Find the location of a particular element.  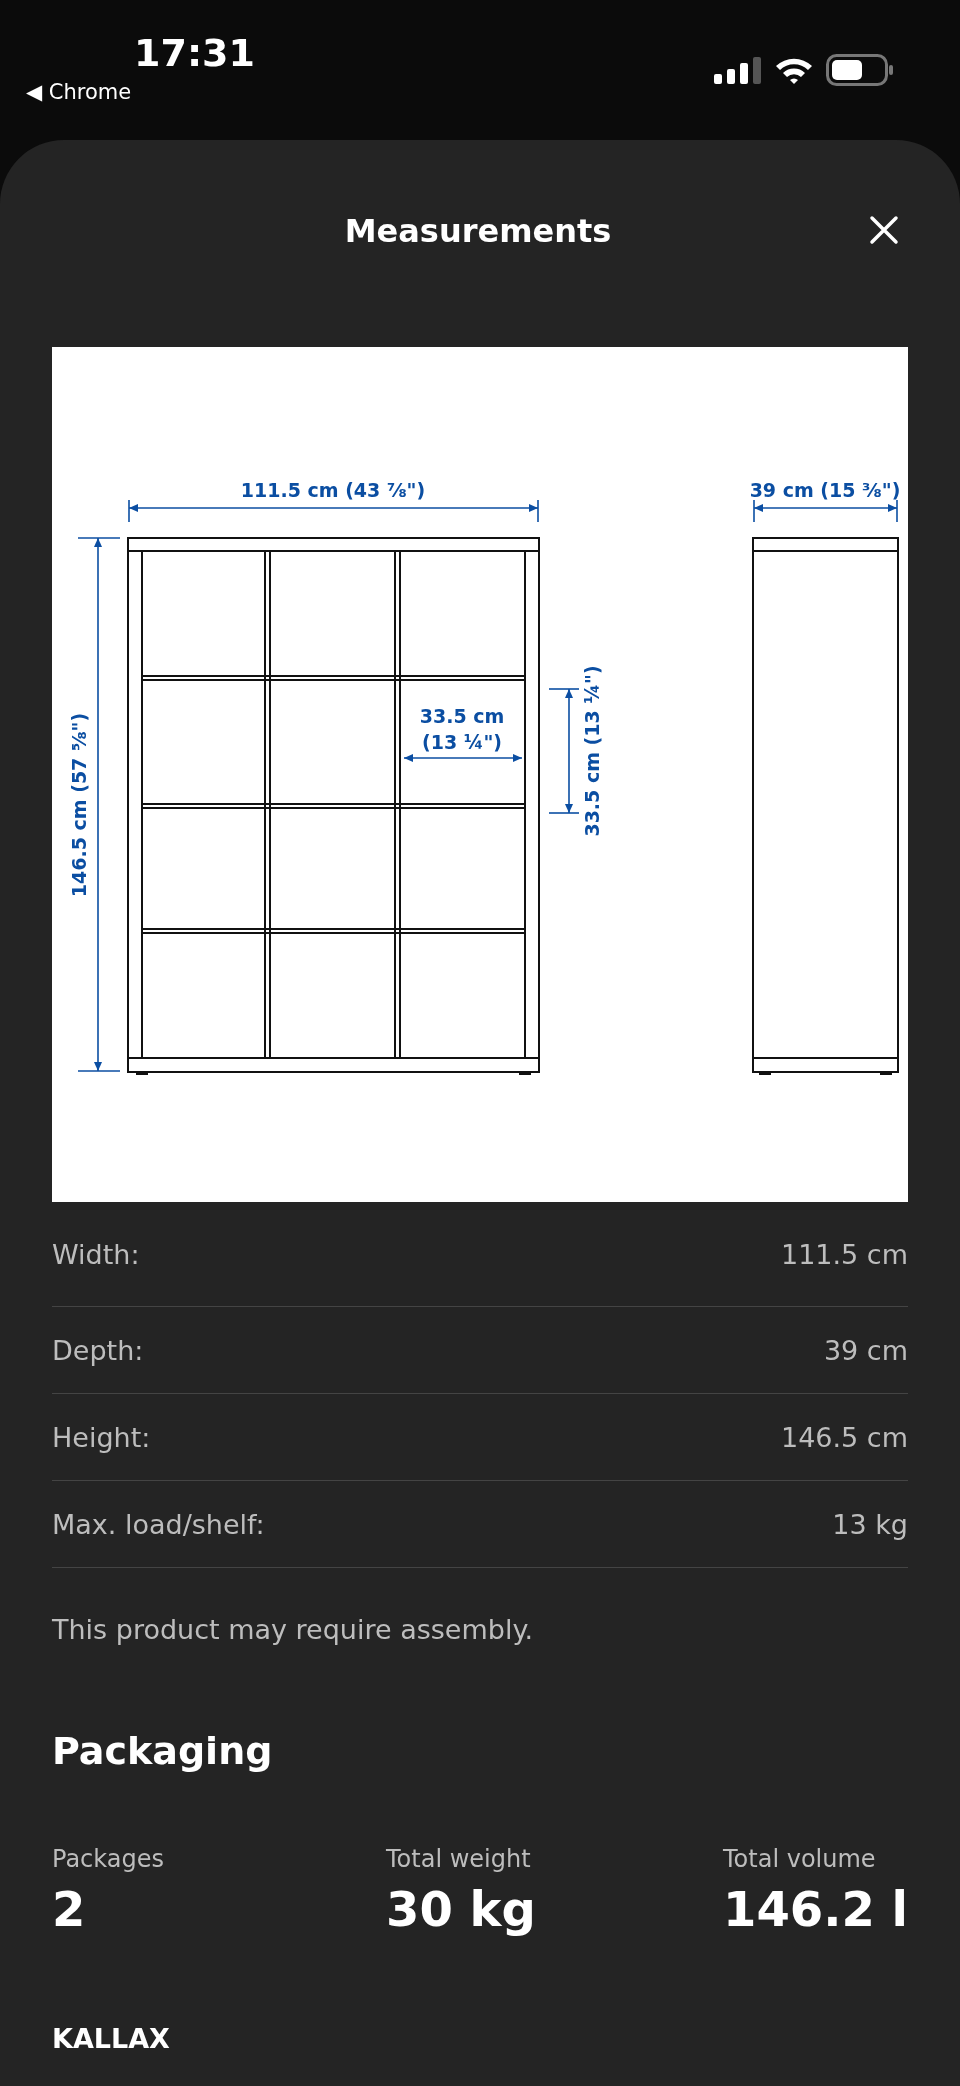

stat-value: 30 kg is located at coordinates (461, 1909).